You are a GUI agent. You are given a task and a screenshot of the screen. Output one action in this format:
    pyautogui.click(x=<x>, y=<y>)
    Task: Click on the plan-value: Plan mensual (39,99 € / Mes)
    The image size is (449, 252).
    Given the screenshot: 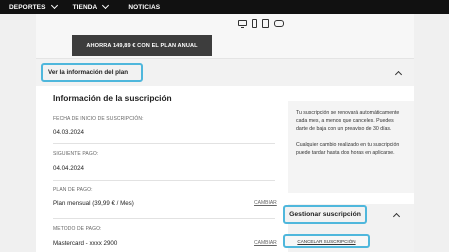 What is the action you would take?
    pyautogui.click(x=93, y=203)
    